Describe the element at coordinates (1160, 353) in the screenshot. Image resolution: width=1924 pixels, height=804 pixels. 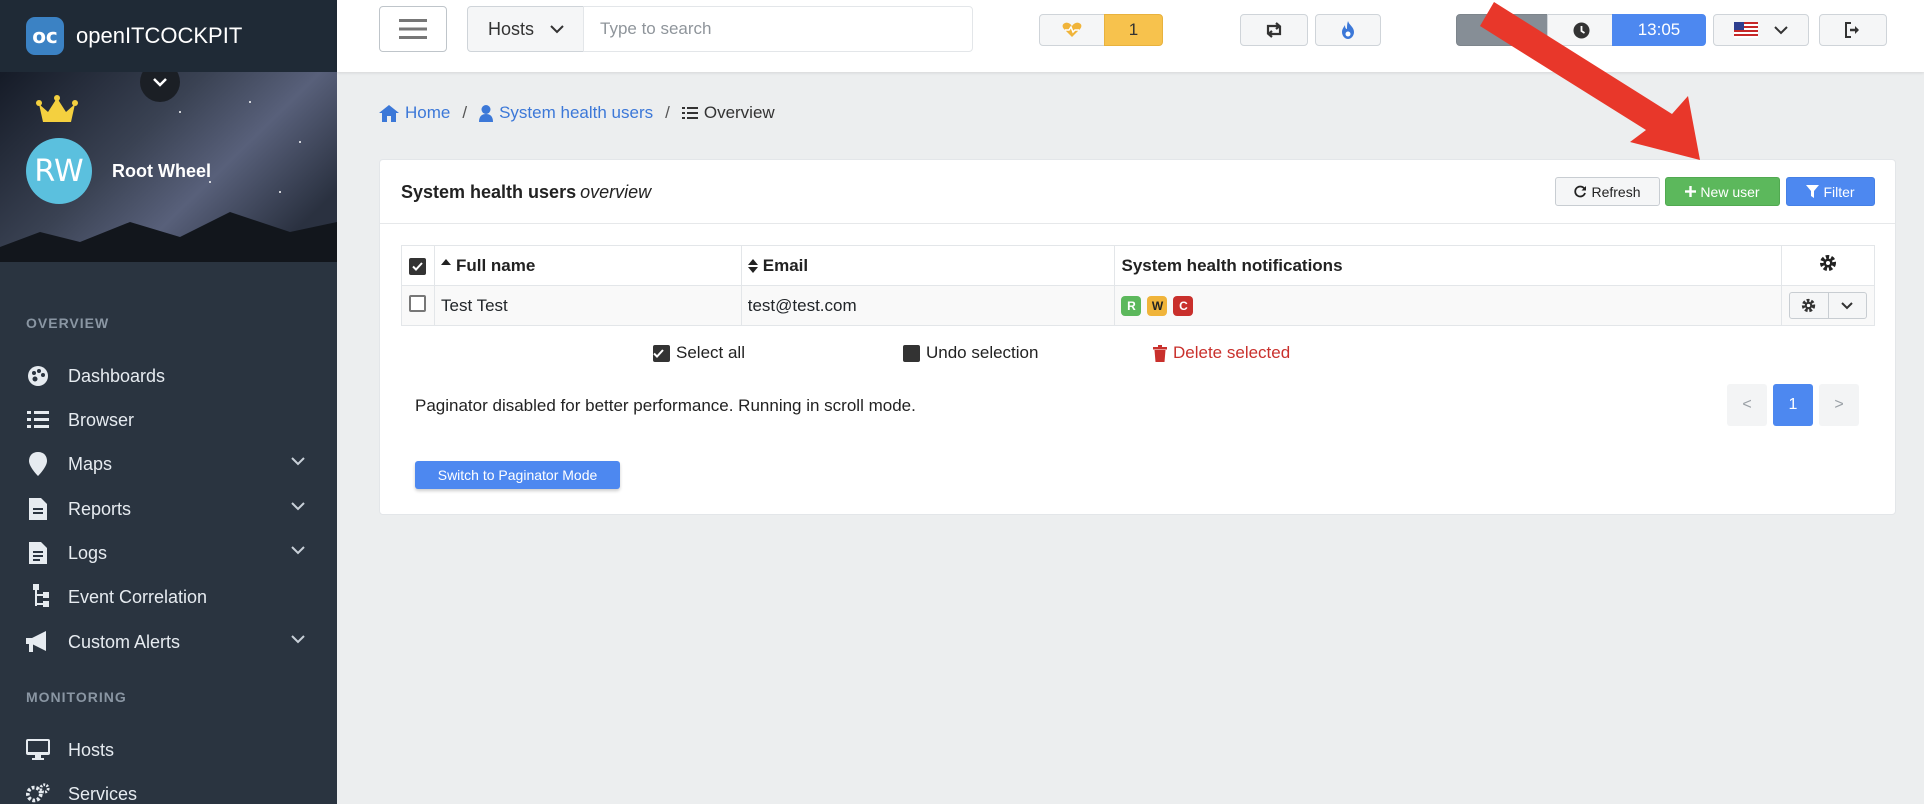
I see `trash-icon` at that location.